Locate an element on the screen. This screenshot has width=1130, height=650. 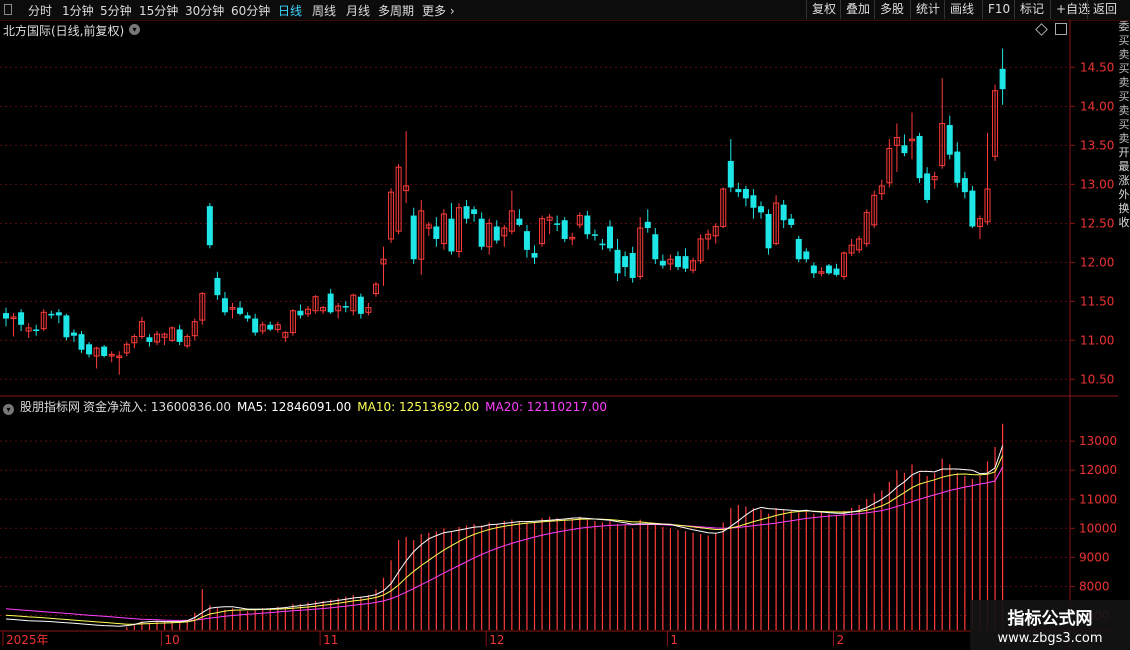
period-tab-4: 30分钟 is located at coordinates (204, 10).